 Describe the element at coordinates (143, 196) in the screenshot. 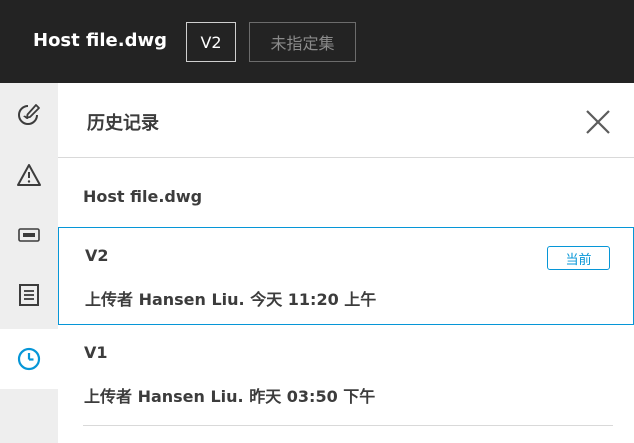

I see `file-name: Host file.dwg` at that location.